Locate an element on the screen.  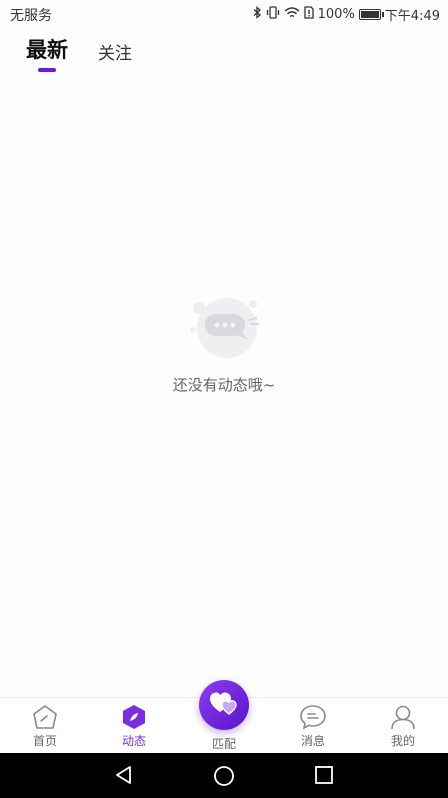
active-tab-indicator is located at coordinates (47, 70).